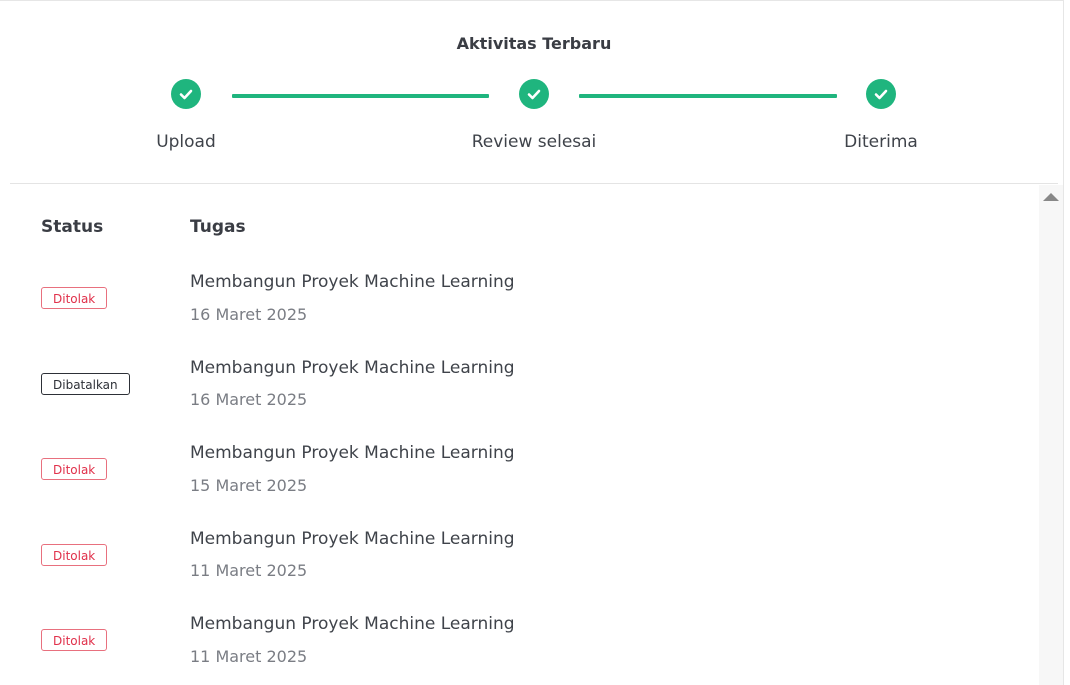 The height and width of the screenshot is (685, 1070). Describe the element at coordinates (1051, 435) in the screenshot. I see `scrollbar` at that location.